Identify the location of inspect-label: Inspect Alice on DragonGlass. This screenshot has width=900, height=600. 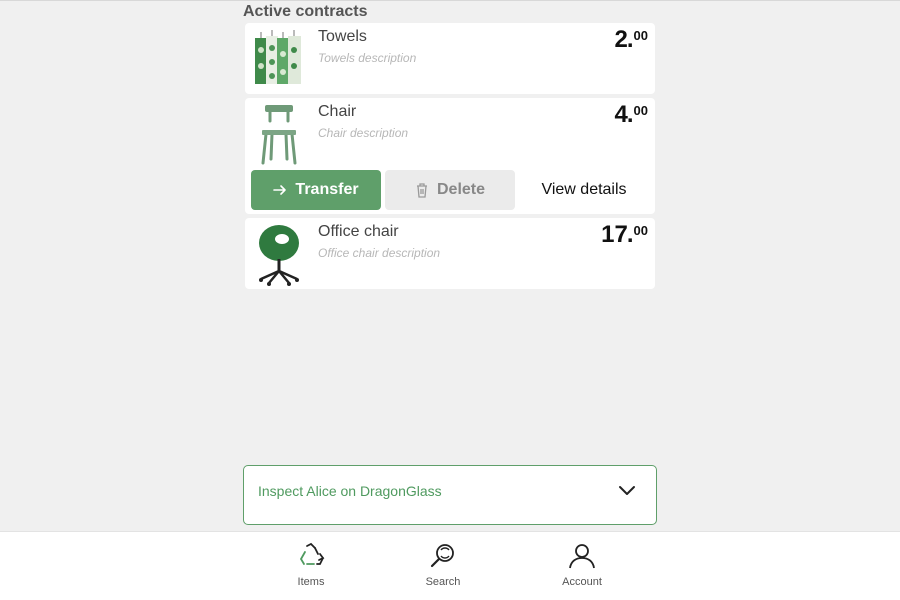
(350, 491).